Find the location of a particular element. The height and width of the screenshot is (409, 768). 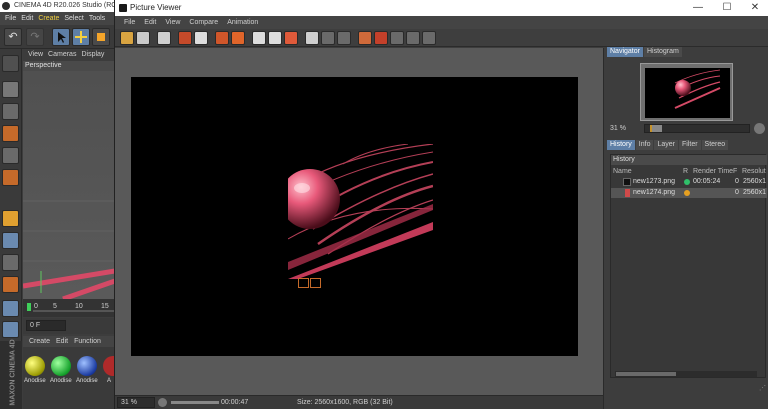

column-frame: F is located at coordinates (735, 171).